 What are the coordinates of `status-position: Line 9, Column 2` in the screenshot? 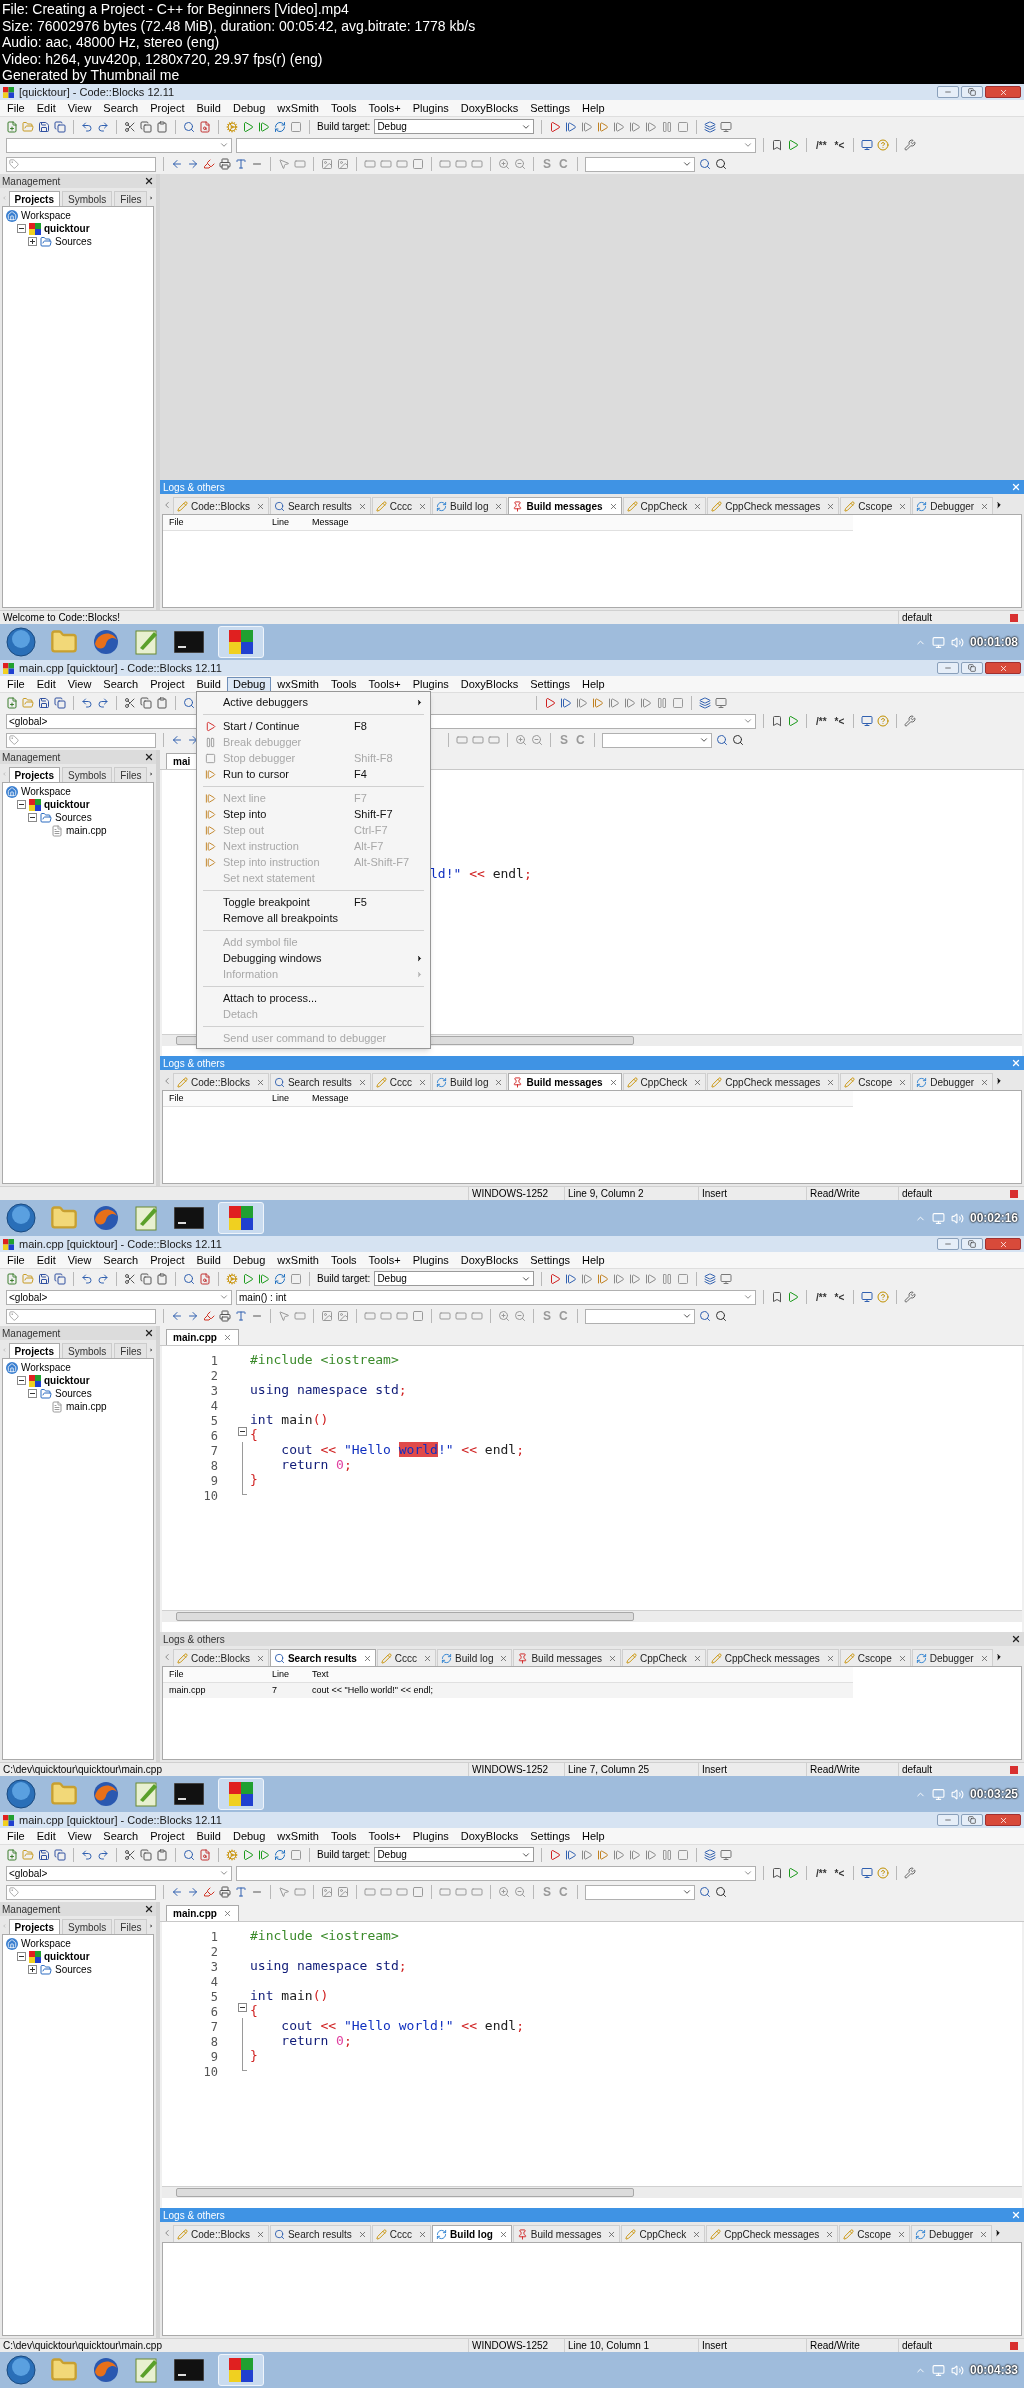 It's located at (606, 1193).